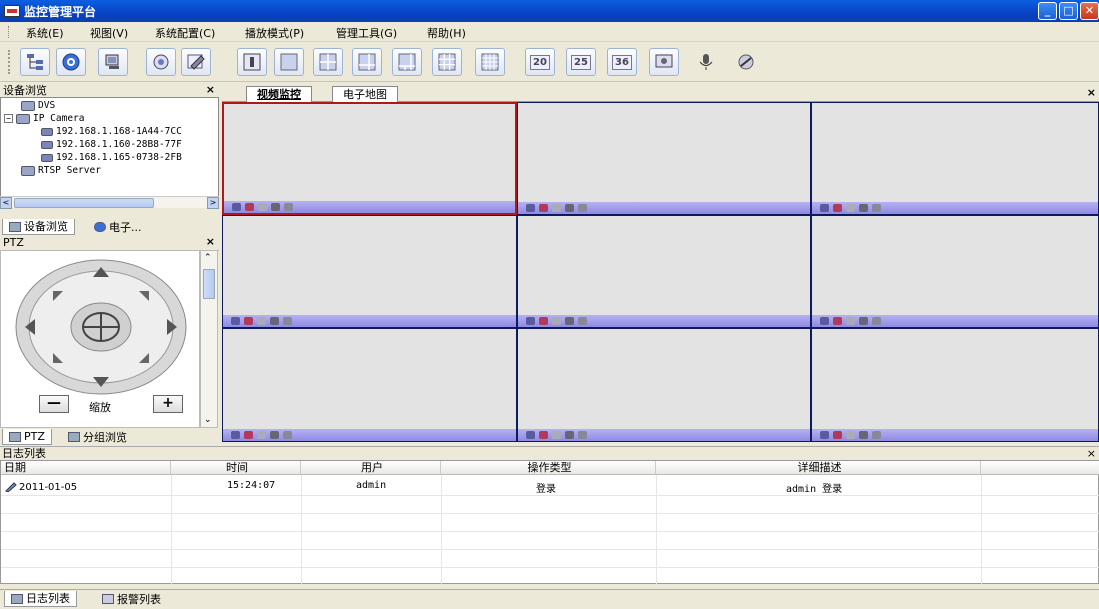 Image resolution: width=1099 pixels, height=609 pixels. What do you see at coordinates (446, 33) in the screenshot?
I see `menu-help: 帮助(H)` at bounding box center [446, 33].